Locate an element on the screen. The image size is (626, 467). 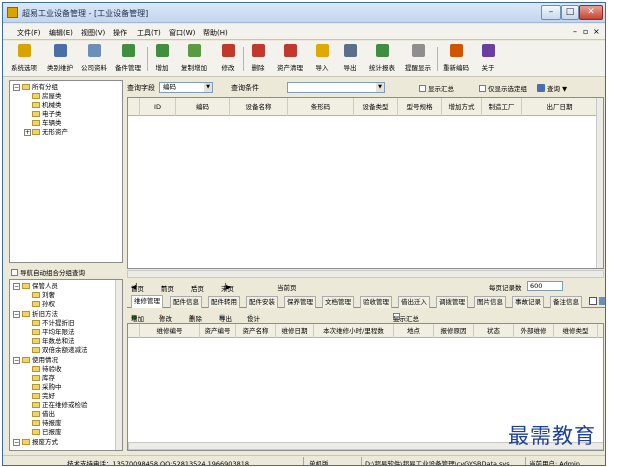
asset-clear-button: 资产清理 is located at coordinates (290, 59).